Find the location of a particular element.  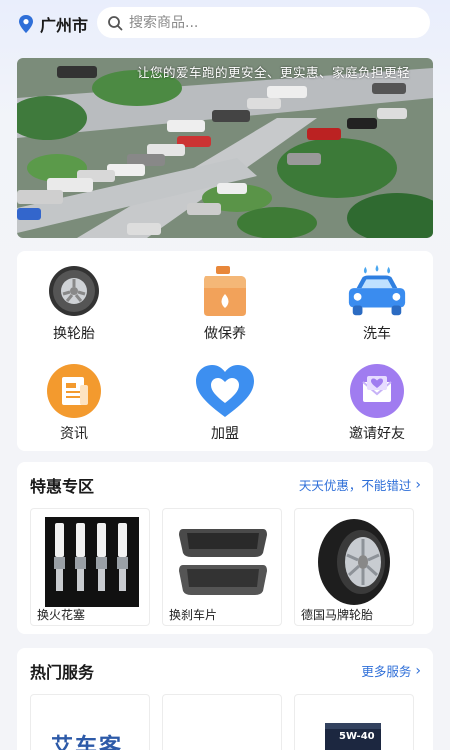

more-link-label: 天天优惠，不能错过 is located at coordinates (355, 485).